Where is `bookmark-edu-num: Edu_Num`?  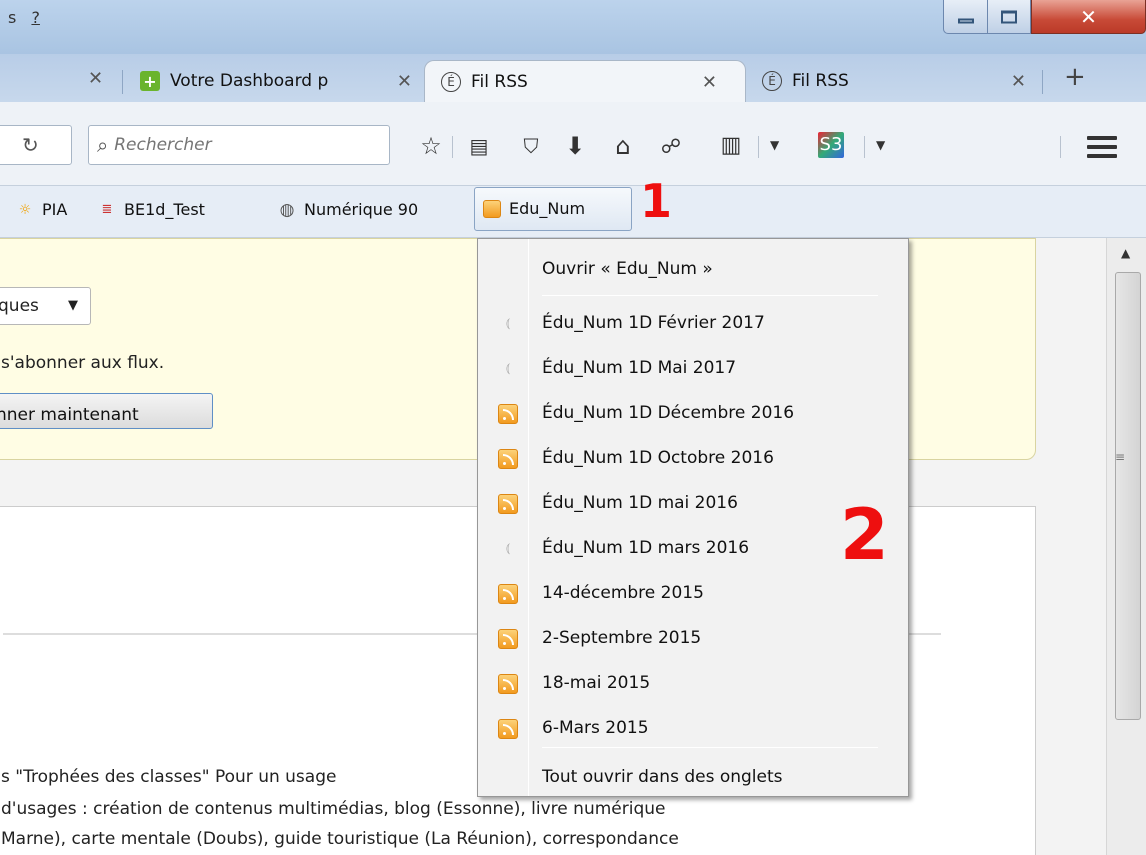
bookmark-edu-num: Edu_Num is located at coordinates (534, 208).